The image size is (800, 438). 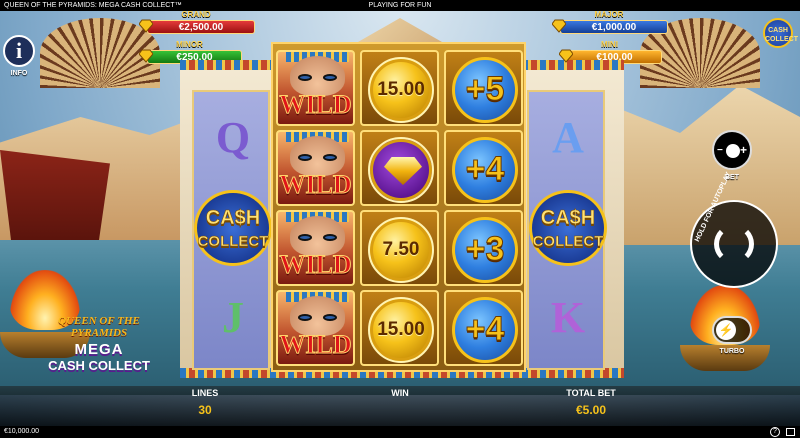 I want to click on total-bet-value: €5.00, so click(x=591, y=410).